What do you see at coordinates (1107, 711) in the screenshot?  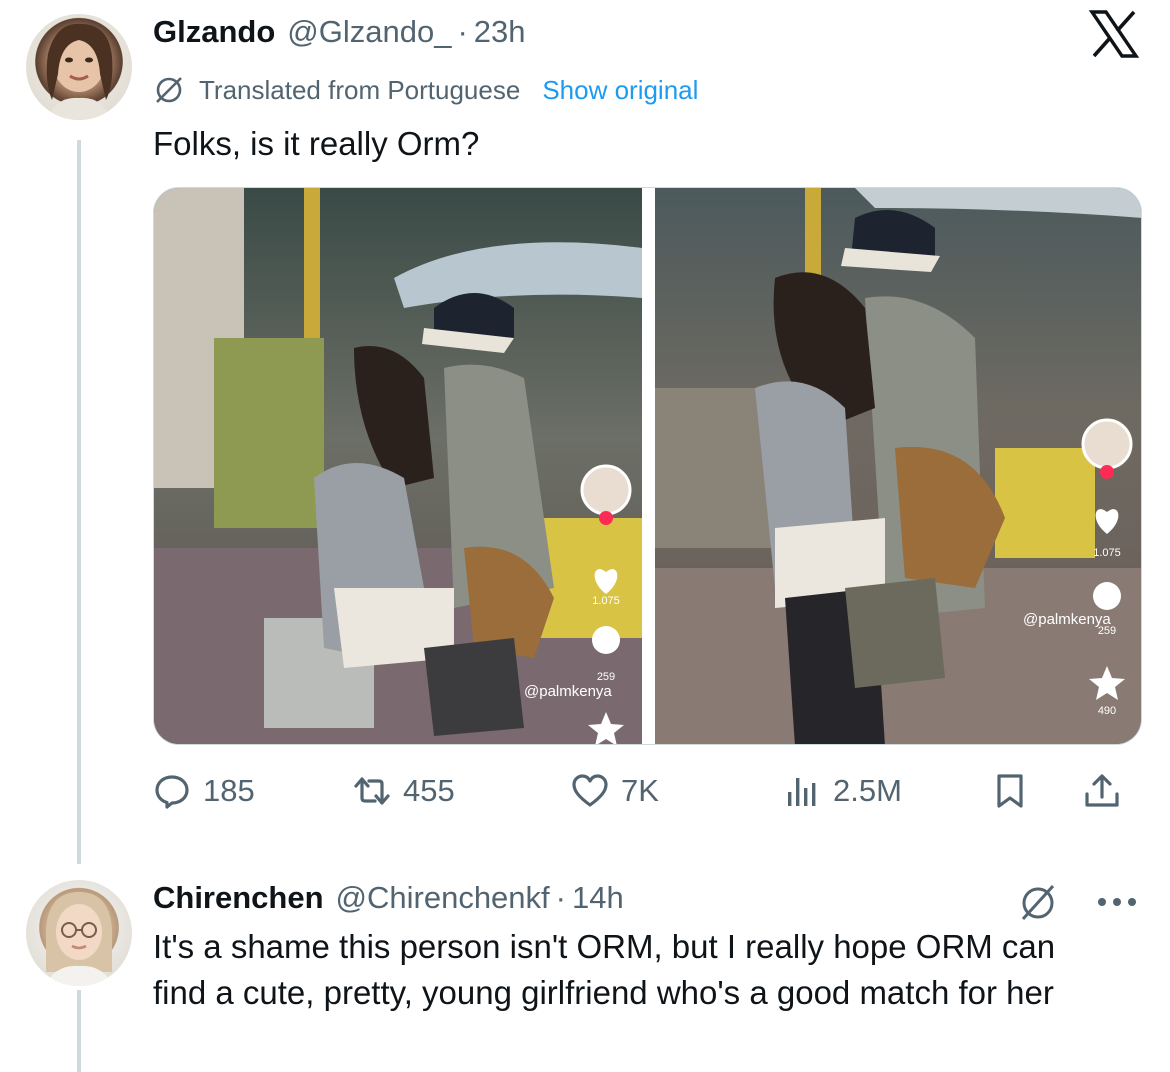 I see `photo-2-stars-count: 490` at bounding box center [1107, 711].